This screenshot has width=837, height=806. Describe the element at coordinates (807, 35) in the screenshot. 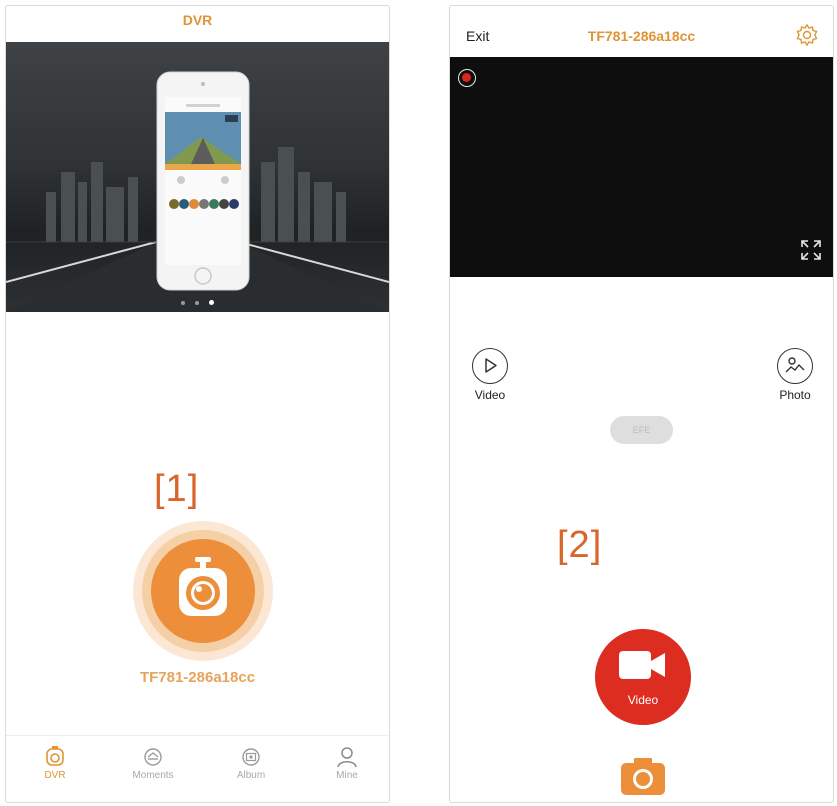

I see `gear-icon` at that location.